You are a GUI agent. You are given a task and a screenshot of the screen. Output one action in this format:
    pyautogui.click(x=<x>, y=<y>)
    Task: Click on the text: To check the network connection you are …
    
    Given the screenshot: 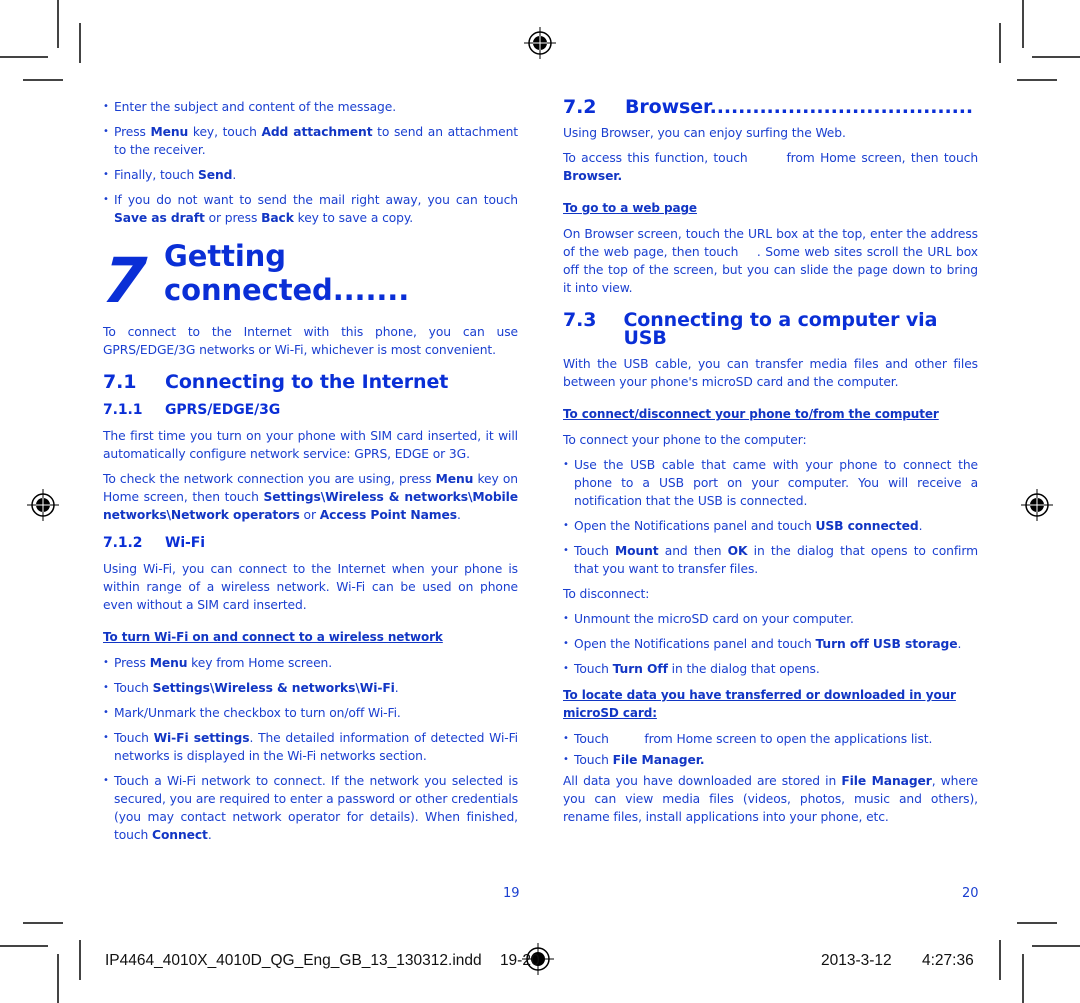 What is the action you would take?
    pyautogui.click(x=269, y=479)
    